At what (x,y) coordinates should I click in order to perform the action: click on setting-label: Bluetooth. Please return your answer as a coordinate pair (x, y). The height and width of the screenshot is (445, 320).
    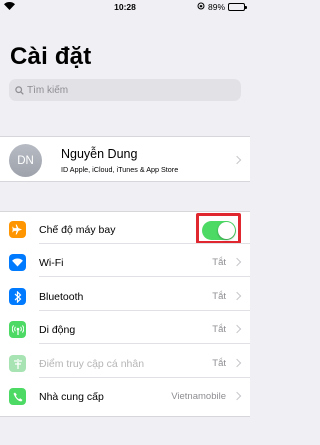
    Looking at the image, I should click on (61, 297).